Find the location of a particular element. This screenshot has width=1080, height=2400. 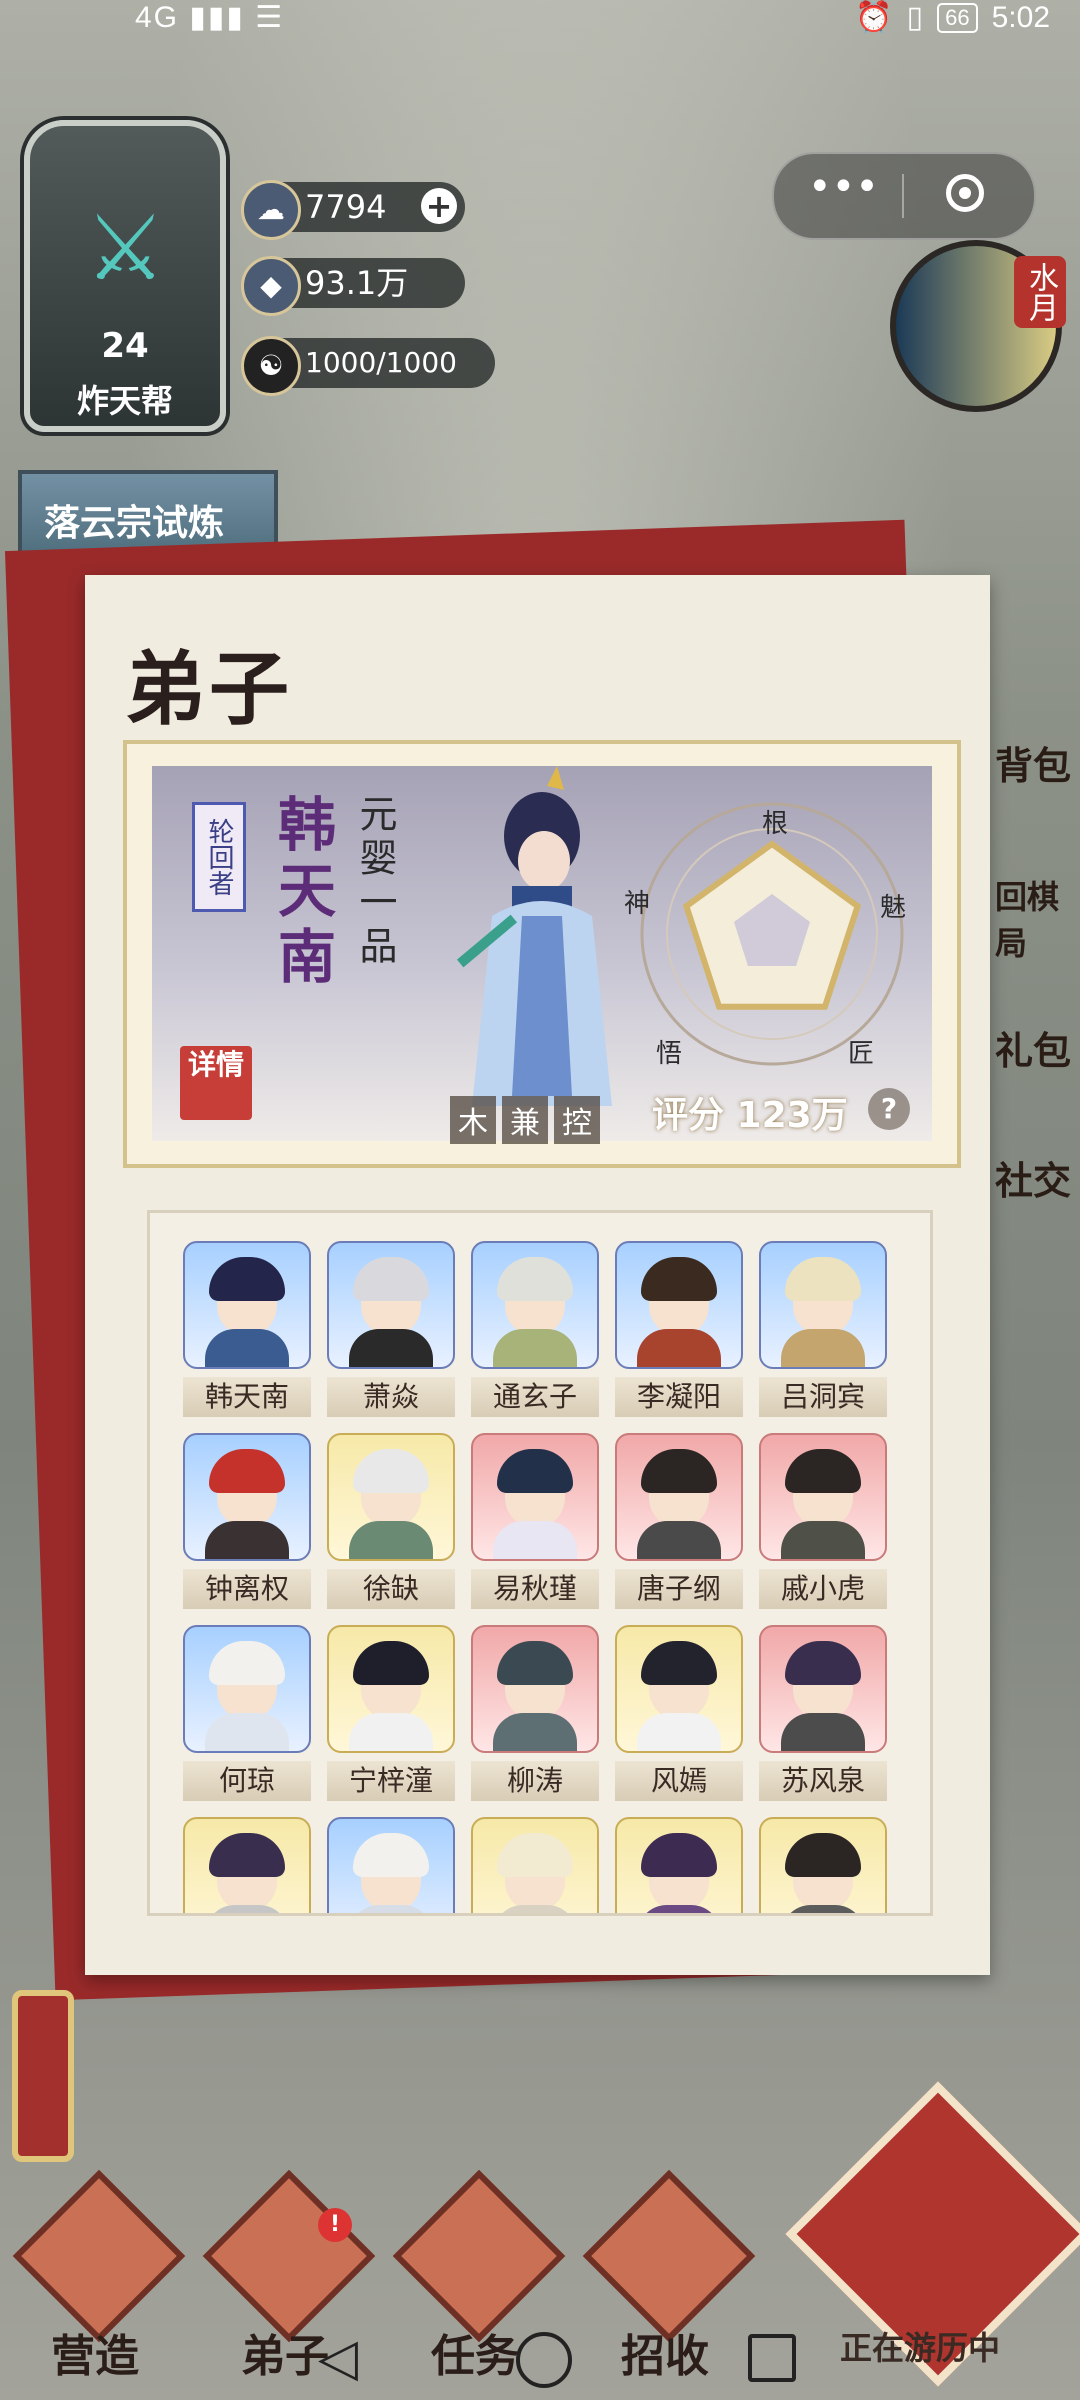

disciple-card: 钟离权 is located at coordinates (247, 1521).